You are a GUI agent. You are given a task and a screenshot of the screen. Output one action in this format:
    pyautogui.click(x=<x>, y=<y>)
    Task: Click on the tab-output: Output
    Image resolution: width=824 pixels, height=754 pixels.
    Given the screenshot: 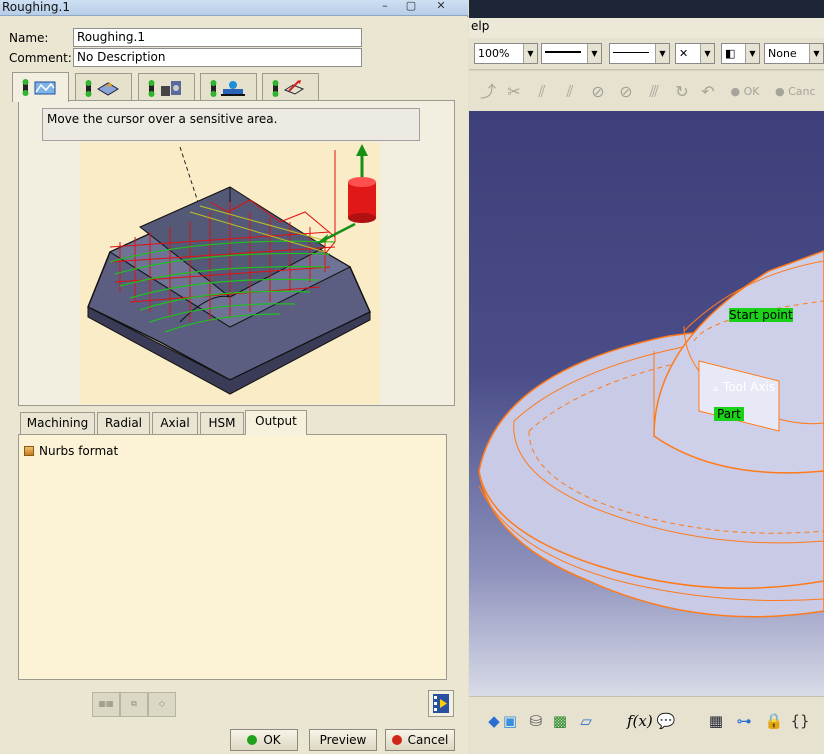 What is the action you would take?
    pyautogui.click(x=276, y=422)
    